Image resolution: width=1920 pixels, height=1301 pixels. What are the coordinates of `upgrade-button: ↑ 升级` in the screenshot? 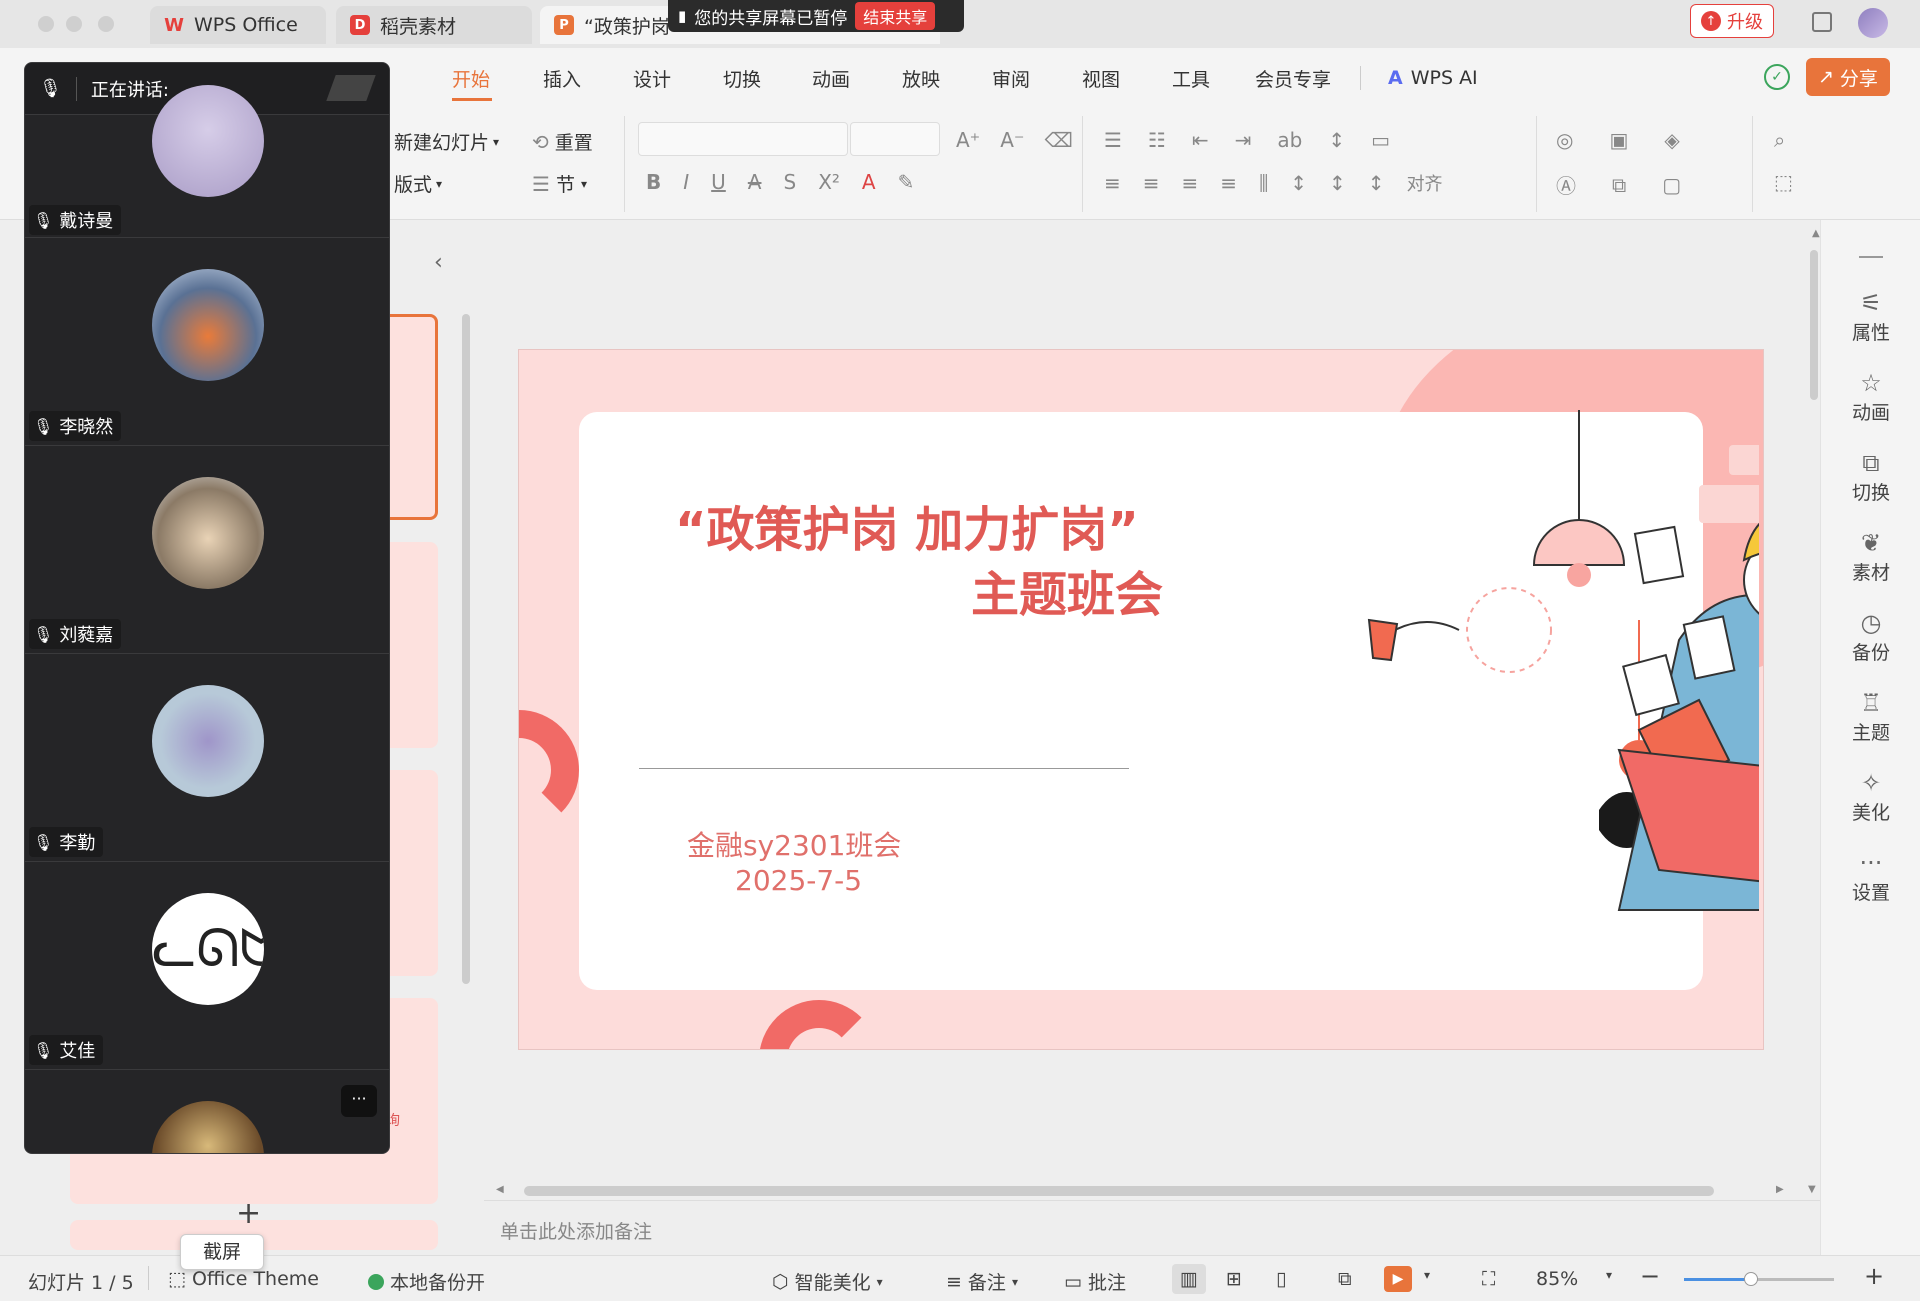 It's located at (1732, 21).